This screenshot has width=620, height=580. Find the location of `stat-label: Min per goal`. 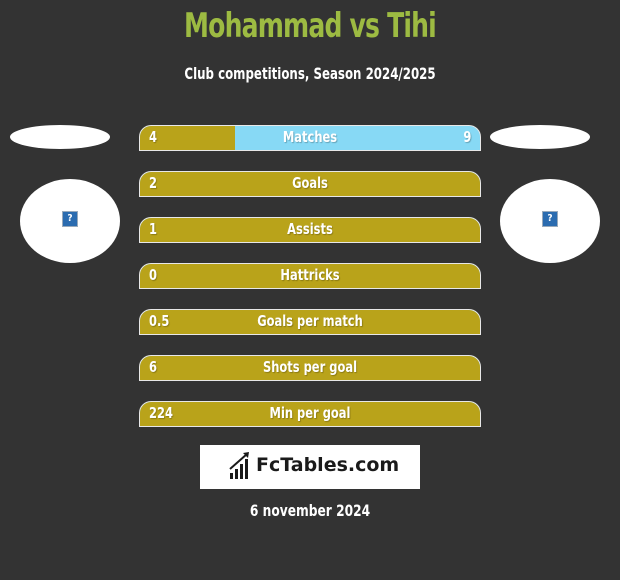

stat-label: Min per goal is located at coordinates (310, 413).